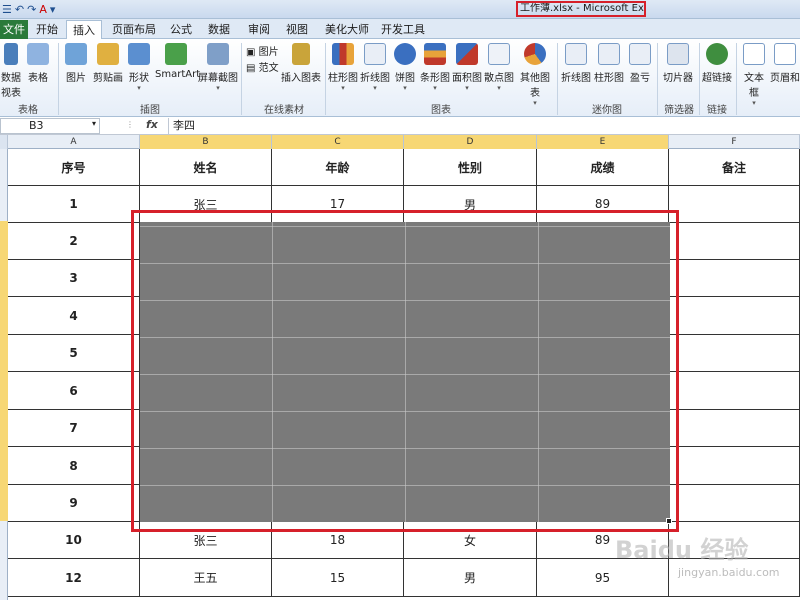 The height and width of the screenshot is (600, 800). What do you see at coordinates (74, 540) in the screenshot?
I see `cell-index: 10` at bounding box center [74, 540].